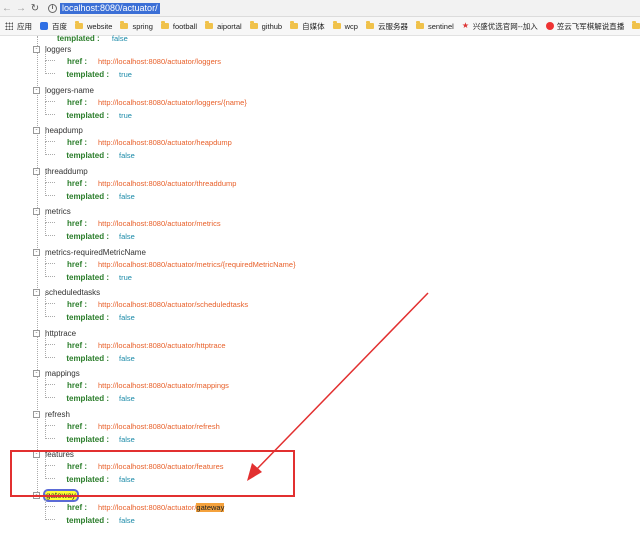 This screenshot has width=640, height=537. I want to click on annotation-box, so click(152, 473).